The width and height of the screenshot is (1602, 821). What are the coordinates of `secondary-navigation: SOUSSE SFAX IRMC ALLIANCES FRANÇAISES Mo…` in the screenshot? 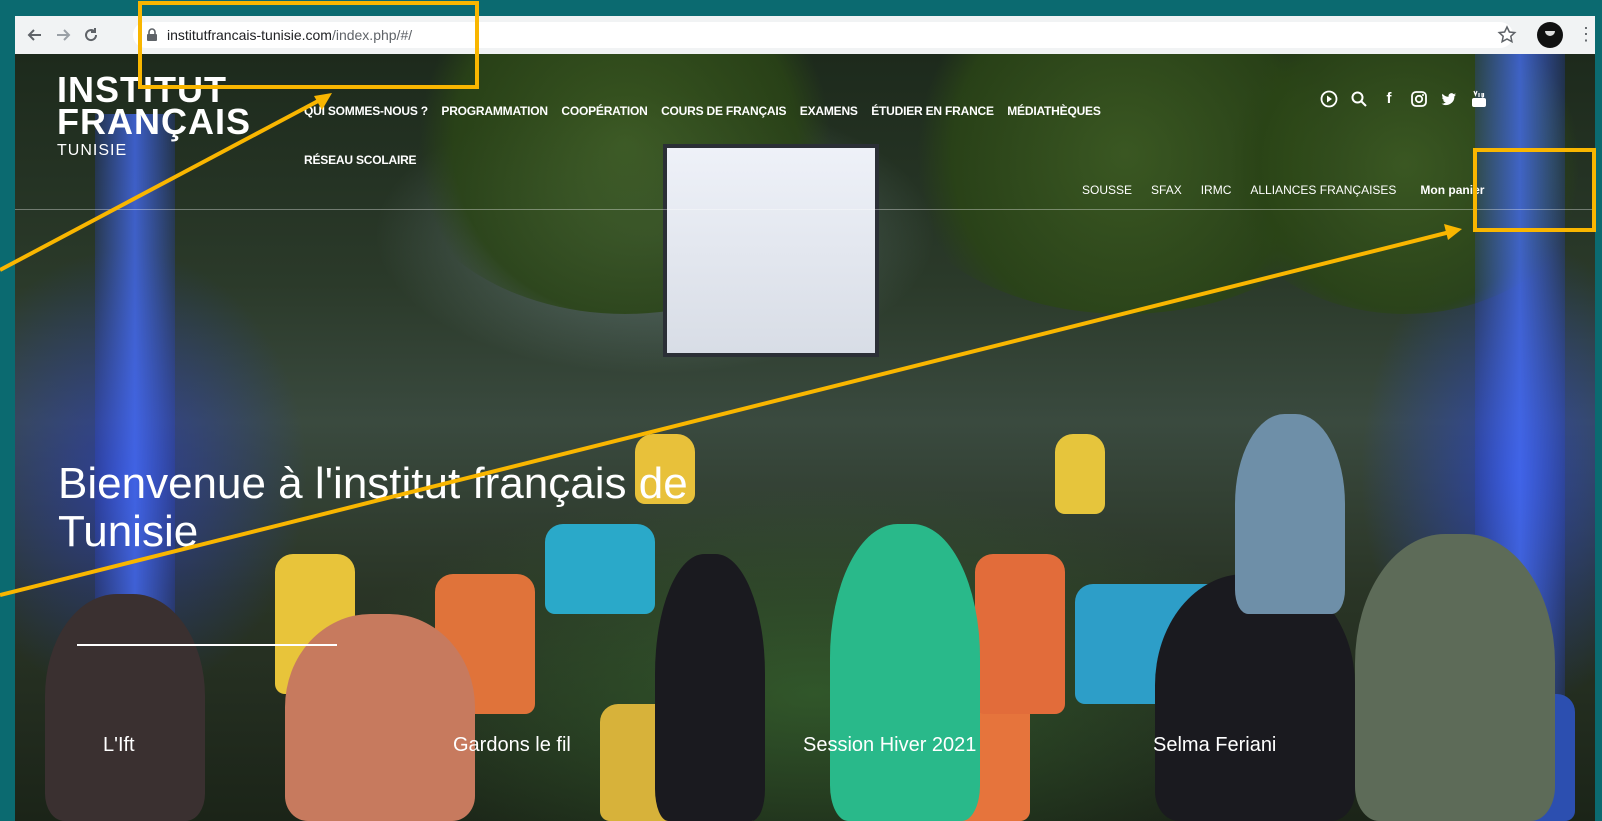 It's located at (1292, 190).